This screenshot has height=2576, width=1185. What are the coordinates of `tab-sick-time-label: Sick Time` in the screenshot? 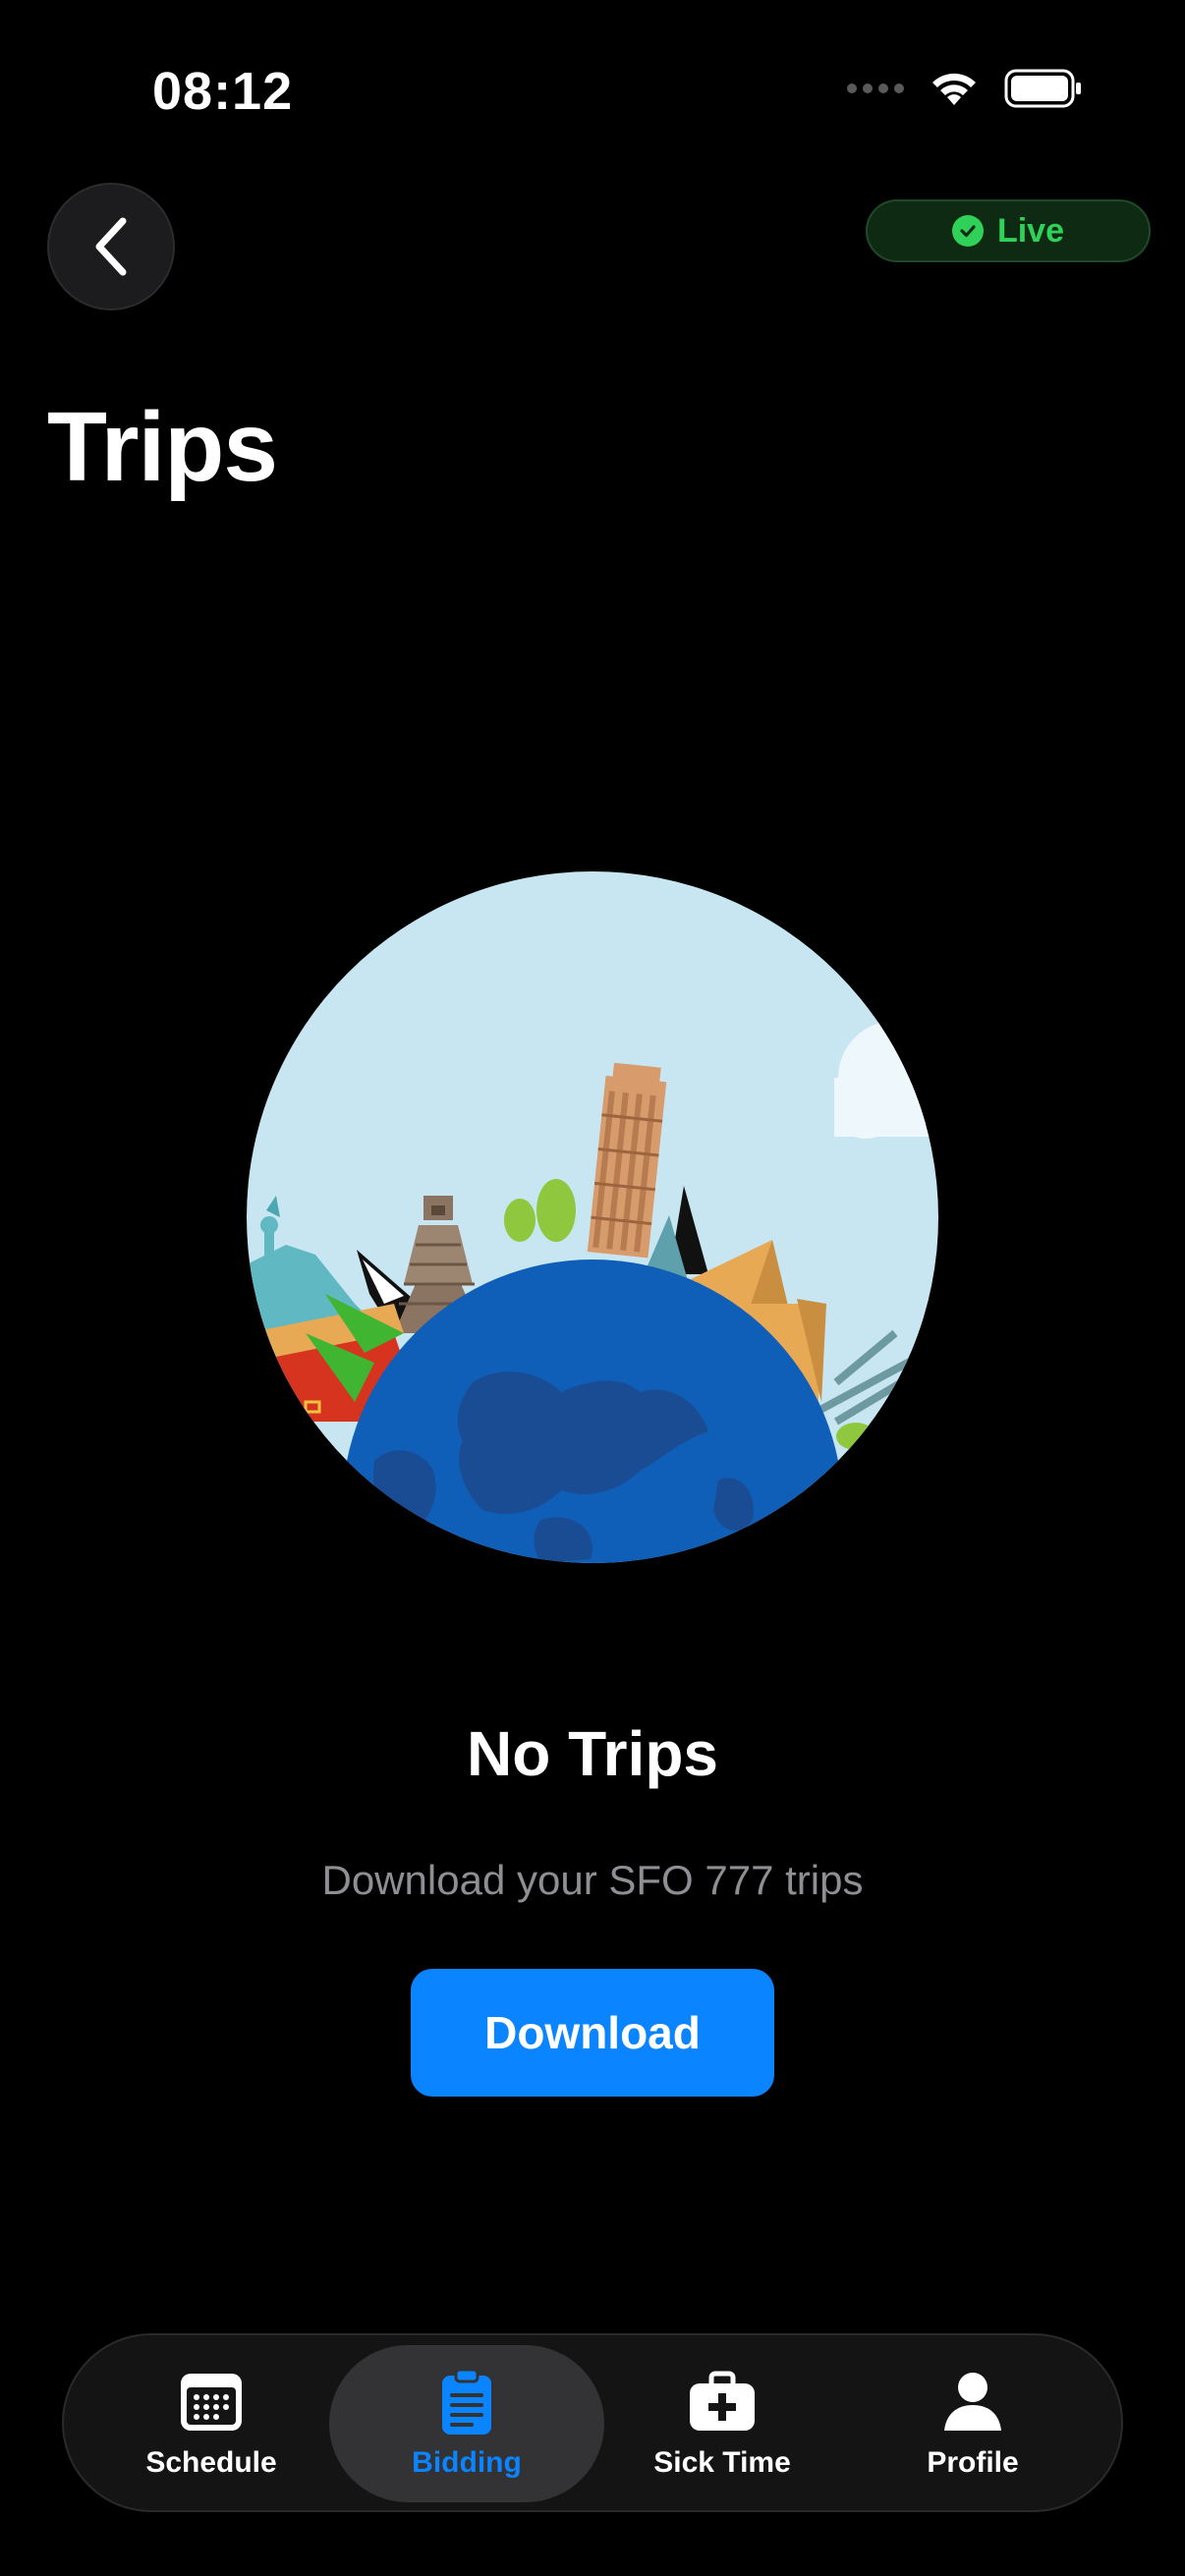 It's located at (722, 2462).